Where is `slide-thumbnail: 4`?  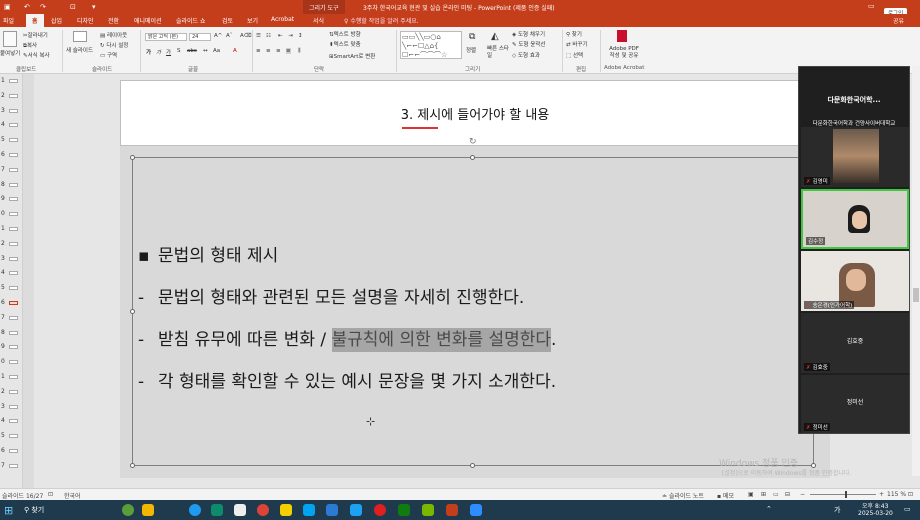 slide-thumbnail: 4 is located at coordinates (11, 273).